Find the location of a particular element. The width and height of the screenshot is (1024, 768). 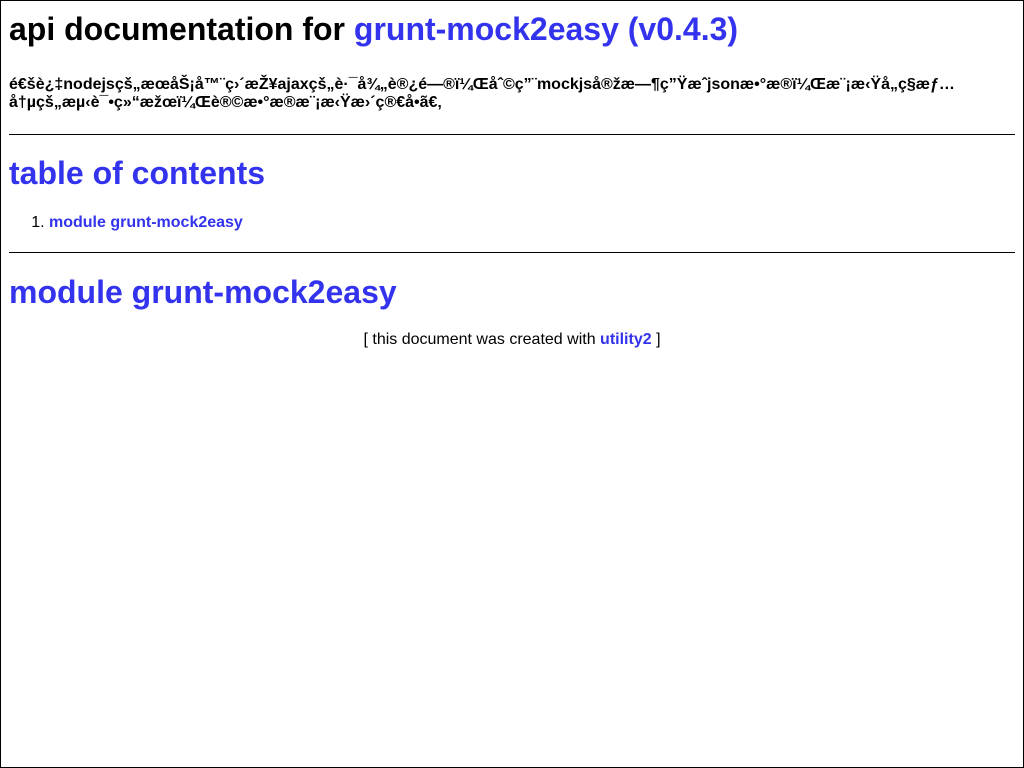

package-link: grunt-mock2easy (v0.4.3) is located at coordinates (546, 29).